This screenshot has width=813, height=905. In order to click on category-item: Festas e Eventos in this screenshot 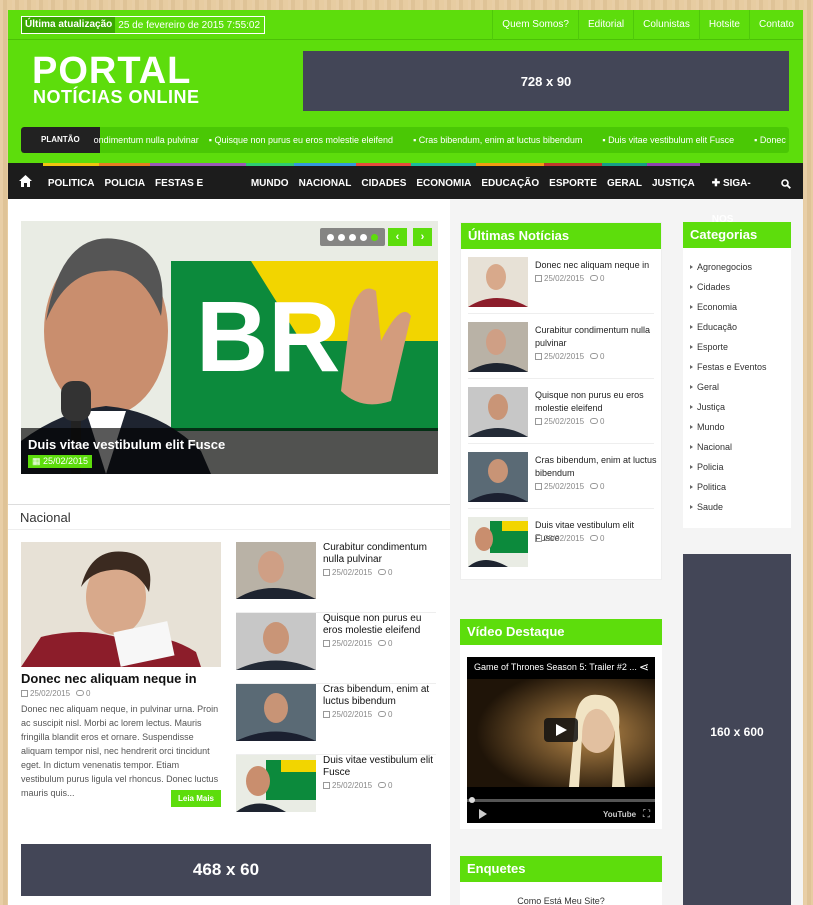, I will do `click(737, 367)`.